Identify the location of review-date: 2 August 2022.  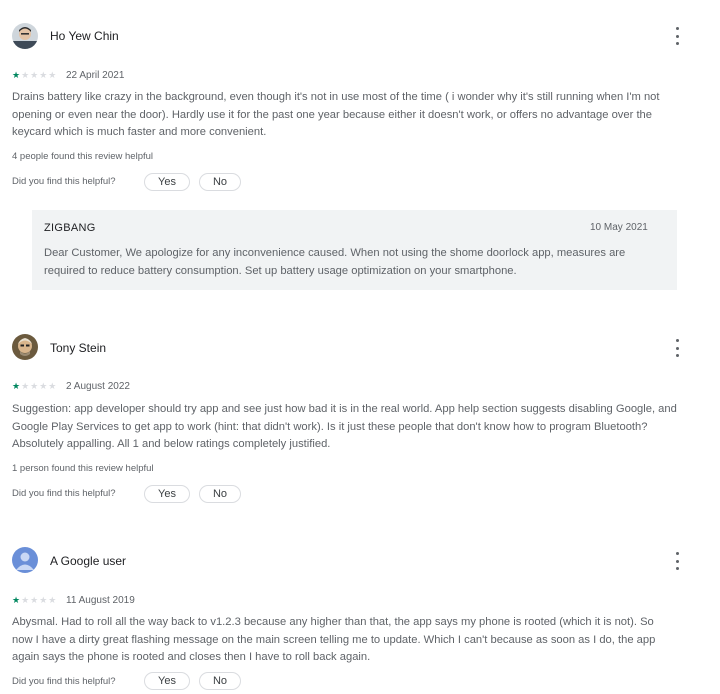
(98, 386).